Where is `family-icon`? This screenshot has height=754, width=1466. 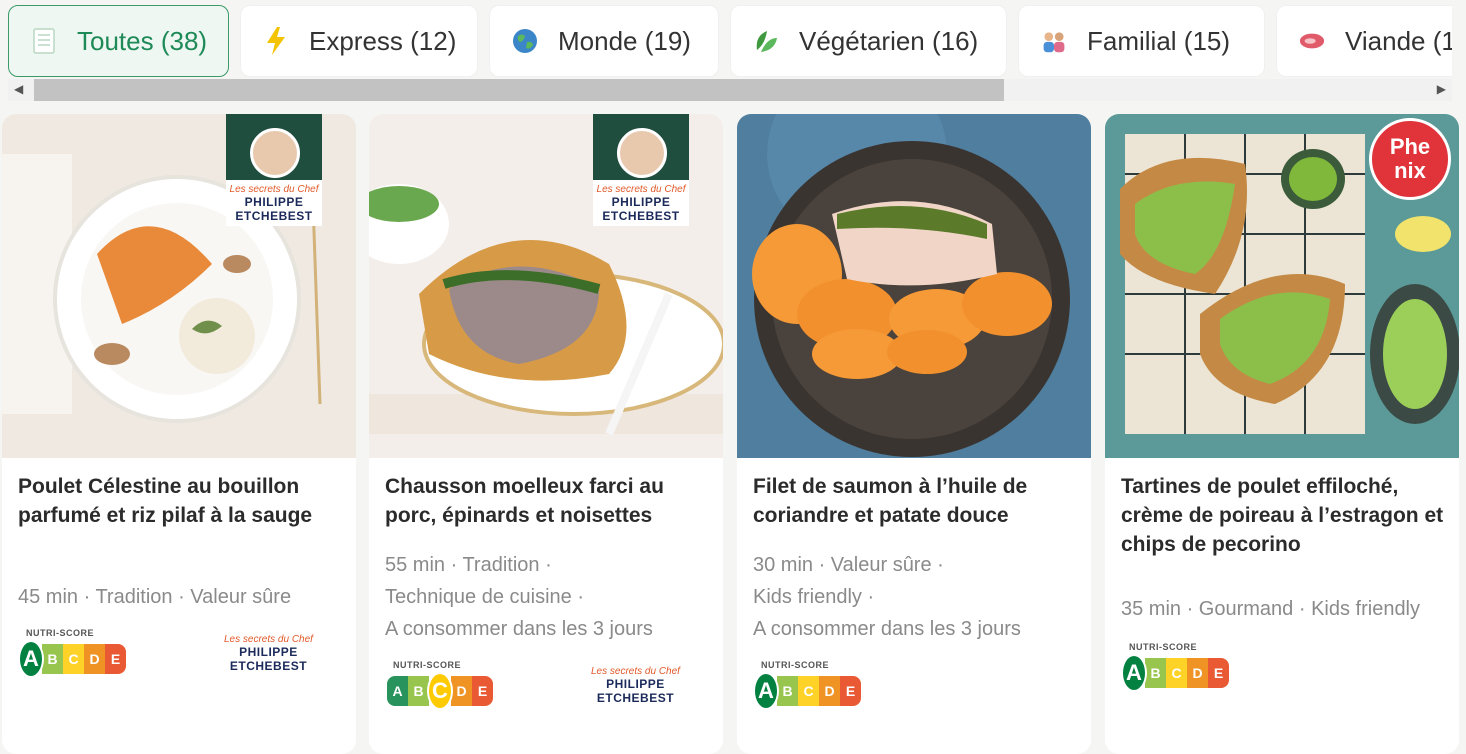 family-icon is located at coordinates (1054, 41).